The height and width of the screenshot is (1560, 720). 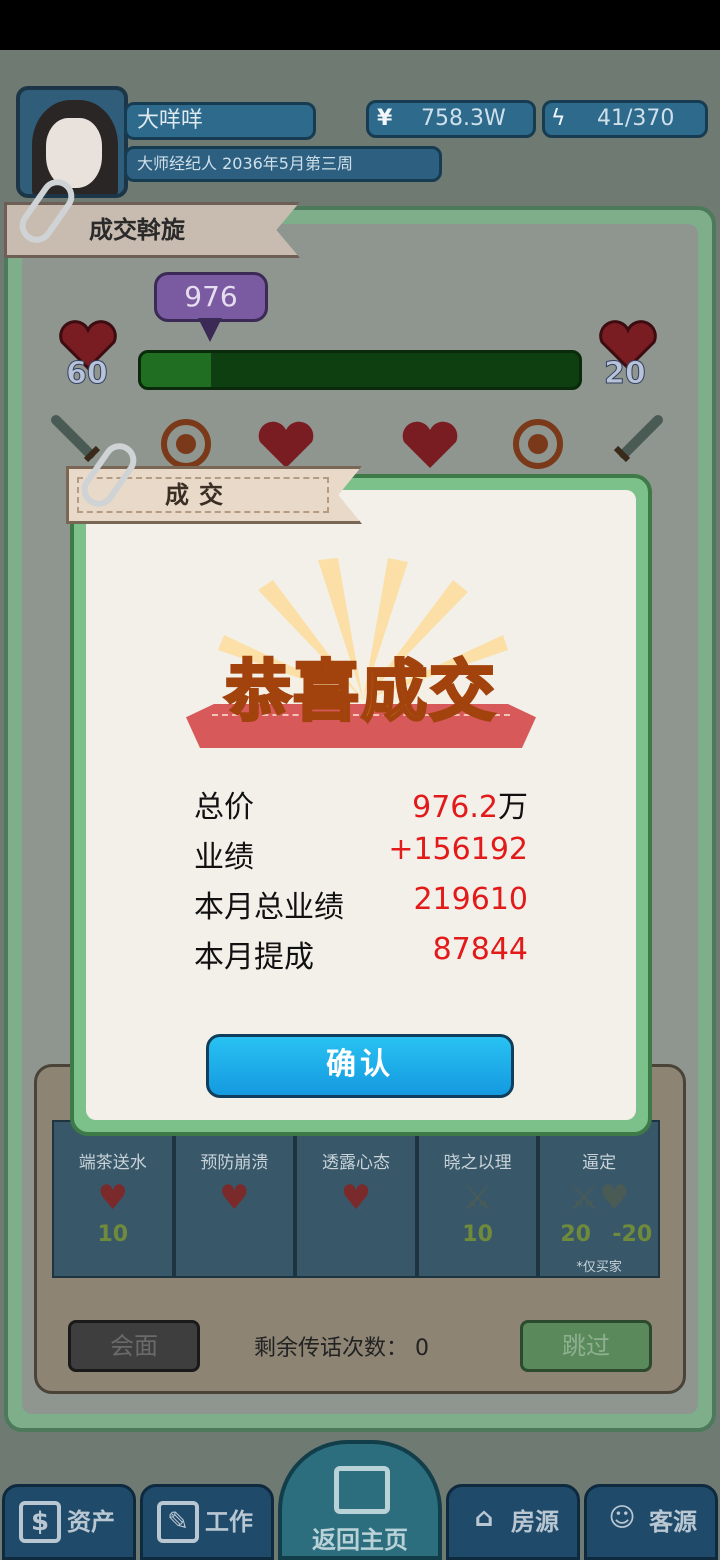 What do you see at coordinates (361, 954) in the screenshot?
I see `result-row-monthly-commission: 本月提成 87844` at bounding box center [361, 954].